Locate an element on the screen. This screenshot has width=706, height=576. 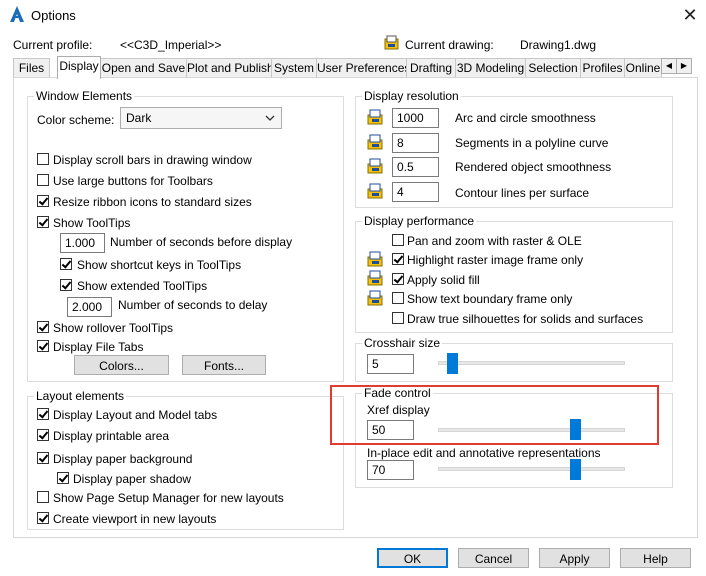
arc-smoothness-label: Arc and circle smoothness is located at coordinates (525, 118).